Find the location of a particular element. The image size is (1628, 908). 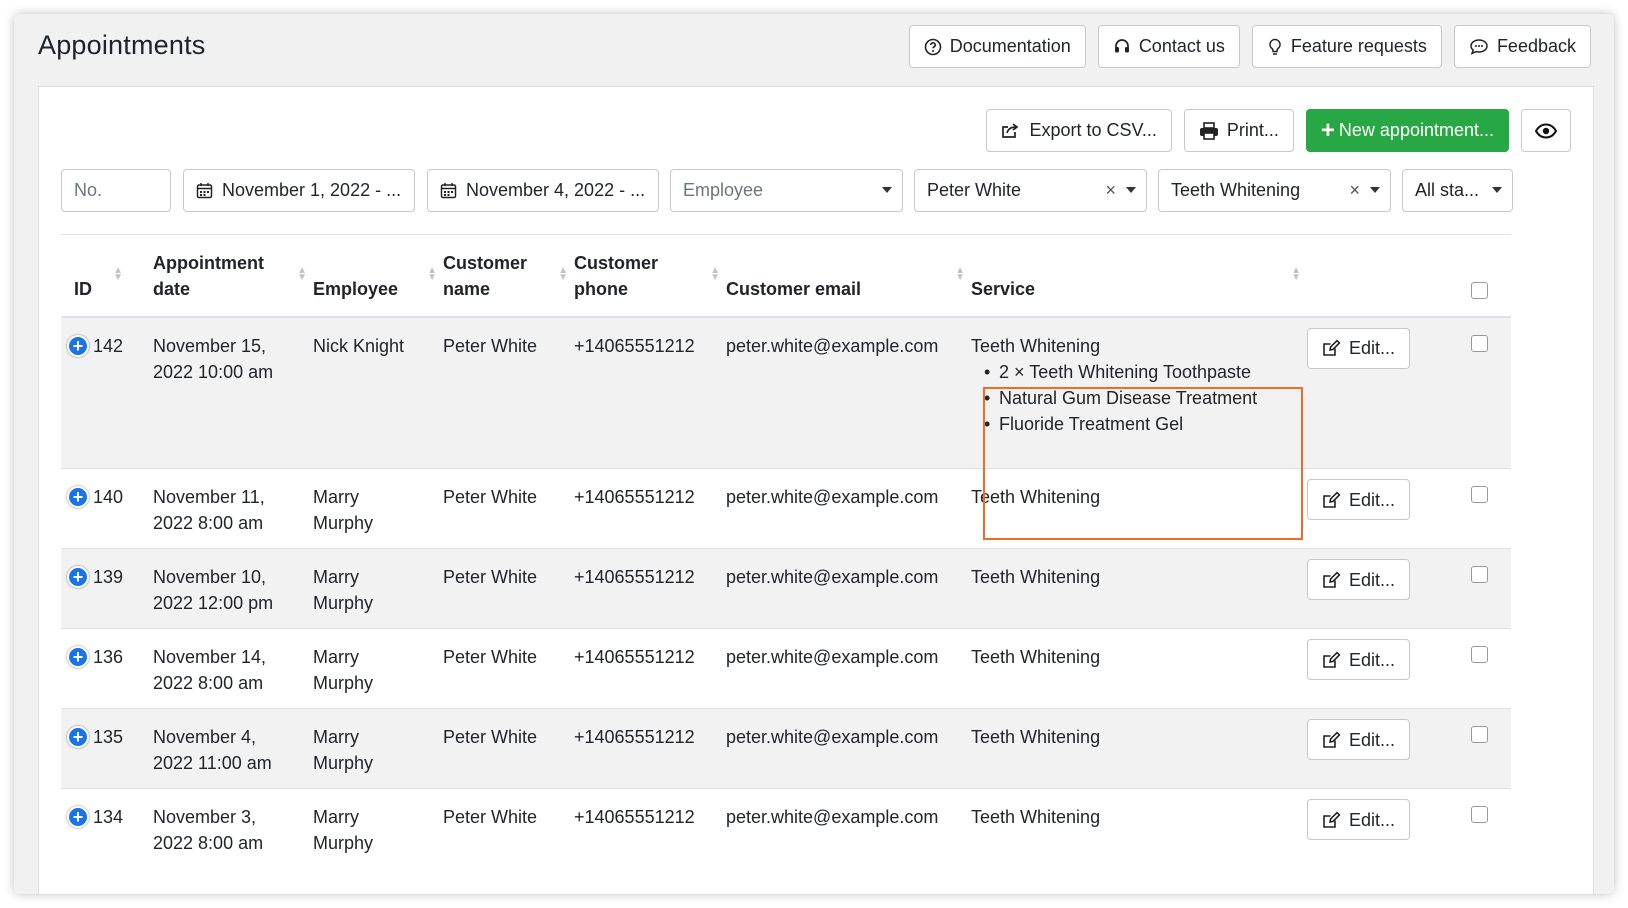

feedback-label: Feedback is located at coordinates (1536, 46).